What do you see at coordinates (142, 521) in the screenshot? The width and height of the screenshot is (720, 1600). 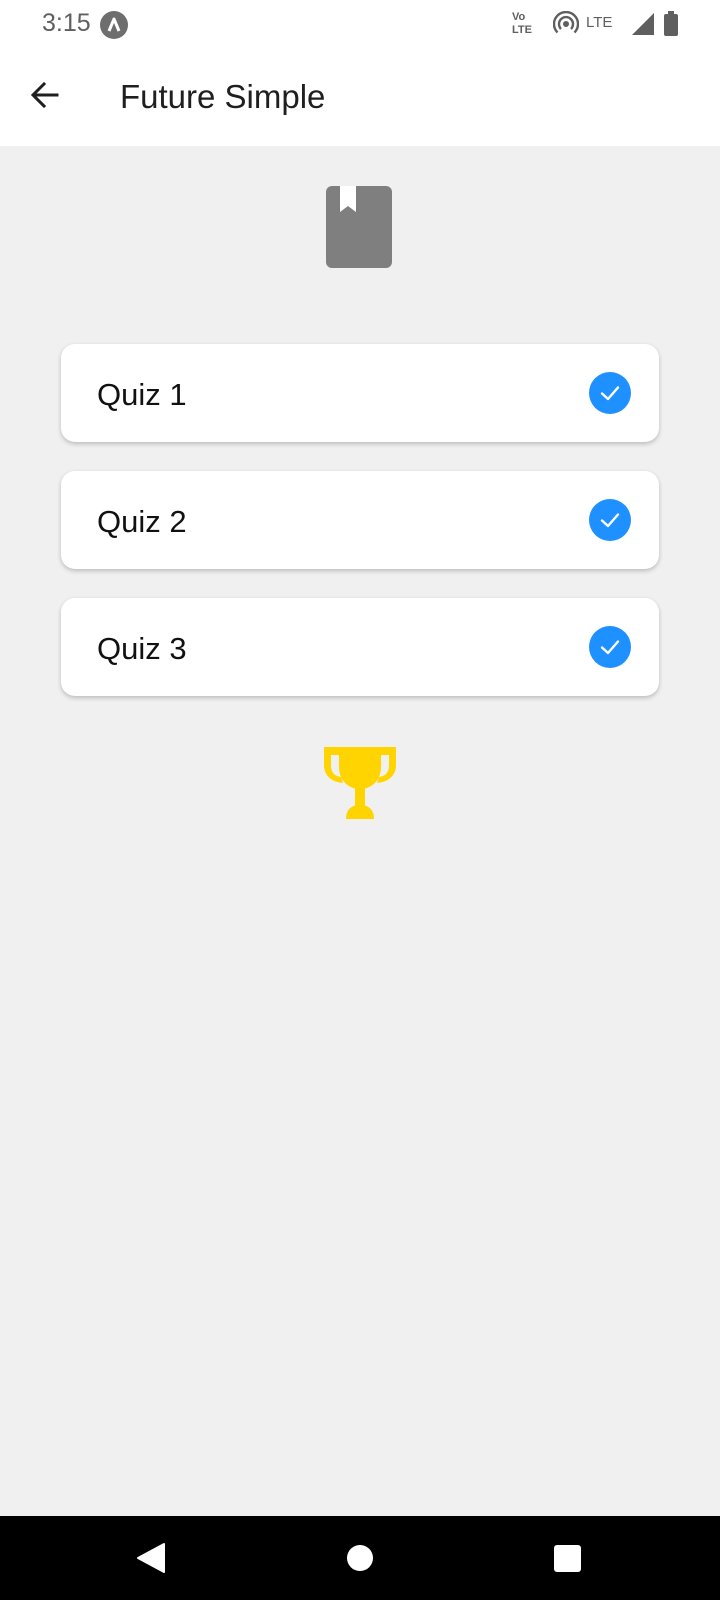 I see `quiz-label: Quiz 2` at bounding box center [142, 521].